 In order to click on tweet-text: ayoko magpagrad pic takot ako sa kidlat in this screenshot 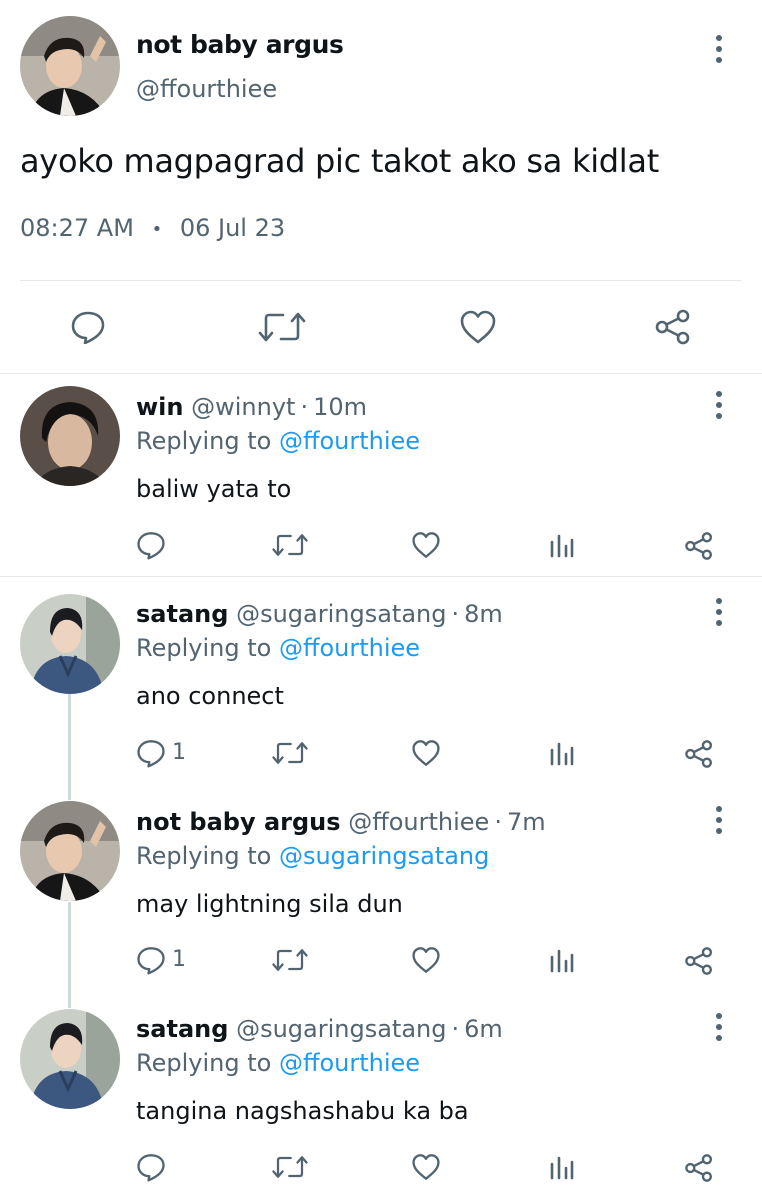, I will do `click(339, 161)`.